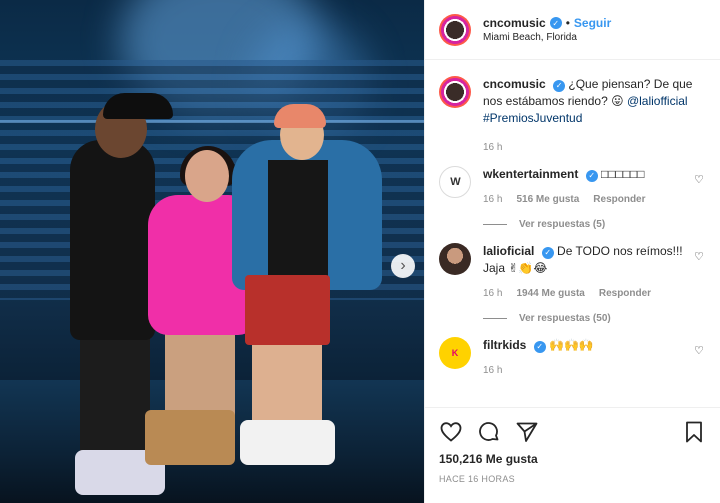 The height and width of the screenshot is (503, 720). I want to click on share-icon, so click(527, 432).